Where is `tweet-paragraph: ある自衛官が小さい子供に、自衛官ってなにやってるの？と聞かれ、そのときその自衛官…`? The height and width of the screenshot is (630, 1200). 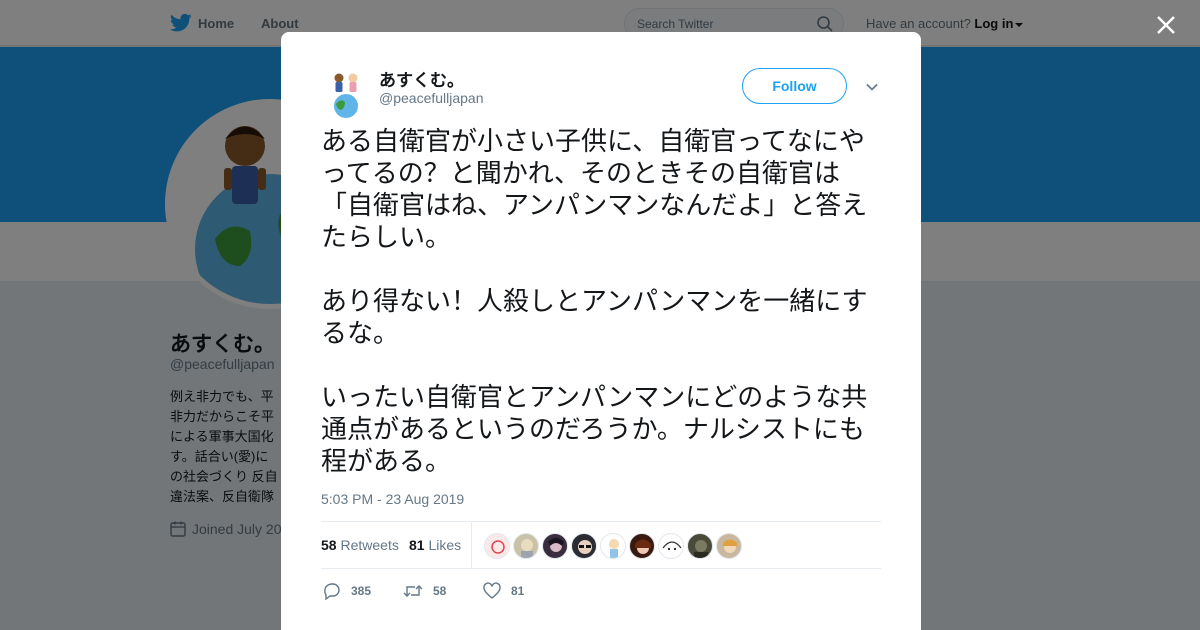
tweet-paragraph: ある自衛官が小さい子供に、自衛官ってなにやってるの？と聞かれ、そのときその自衛官… is located at coordinates (594, 190).